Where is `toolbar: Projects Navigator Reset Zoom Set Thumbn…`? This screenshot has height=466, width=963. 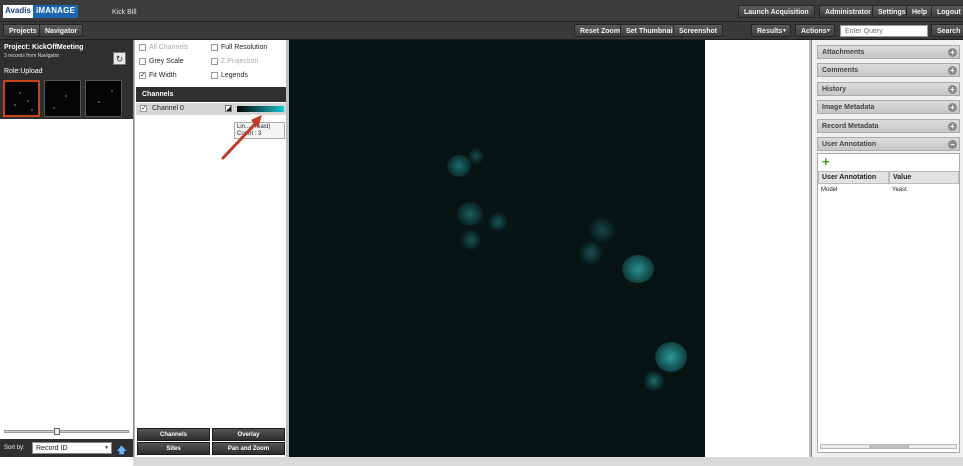
toolbar: Projects Navigator Reset Zoom Set Thumbn… is located at coordinates (481, 31).